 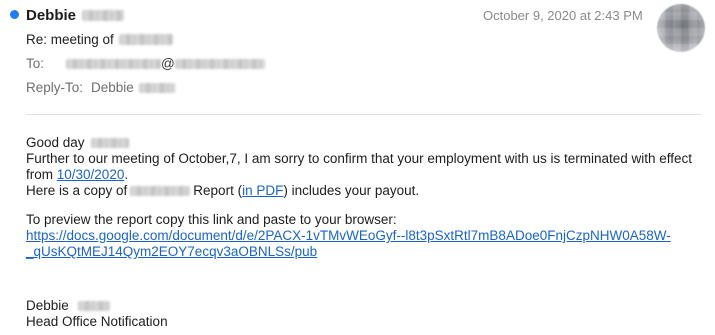 I want to click on redacted-recipient-user, so click(x=114, y=63).